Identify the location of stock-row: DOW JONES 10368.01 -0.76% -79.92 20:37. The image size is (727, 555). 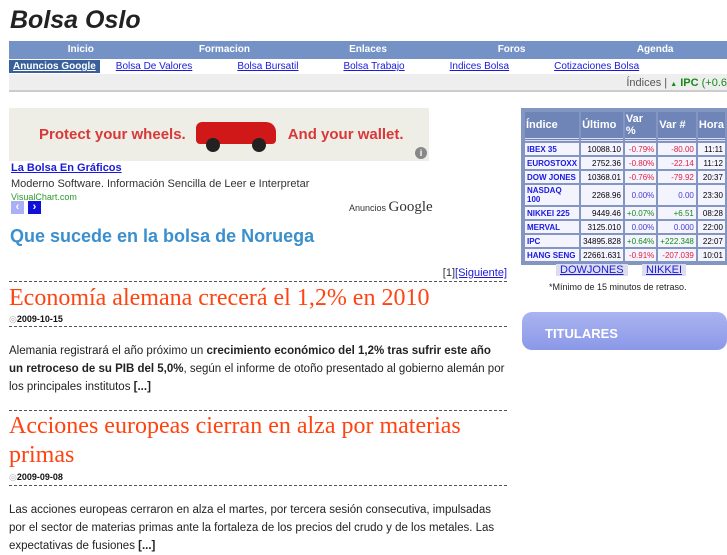
(625, 177).